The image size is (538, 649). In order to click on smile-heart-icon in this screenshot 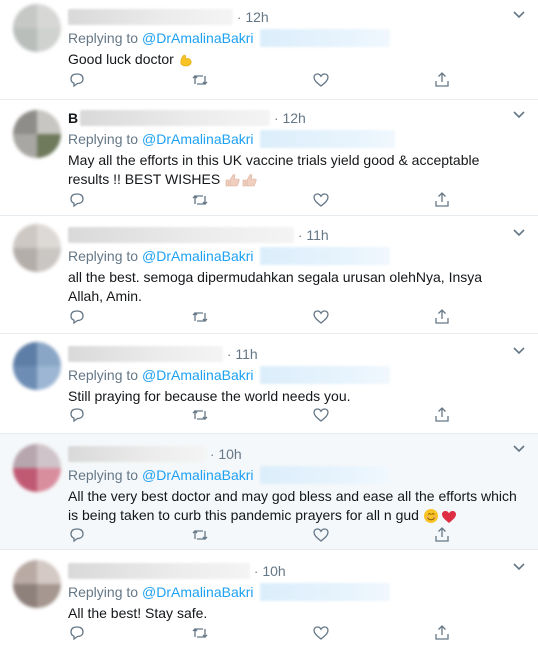, I will do `click(439, 516)`.